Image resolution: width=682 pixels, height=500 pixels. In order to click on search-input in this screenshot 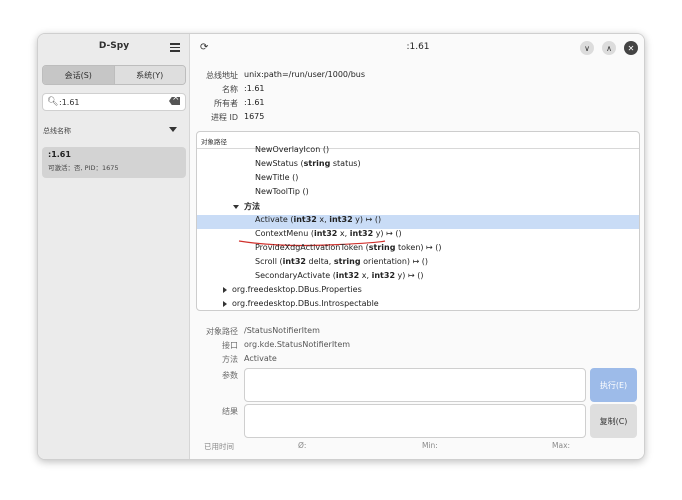, I will do `click(109, 102)`.